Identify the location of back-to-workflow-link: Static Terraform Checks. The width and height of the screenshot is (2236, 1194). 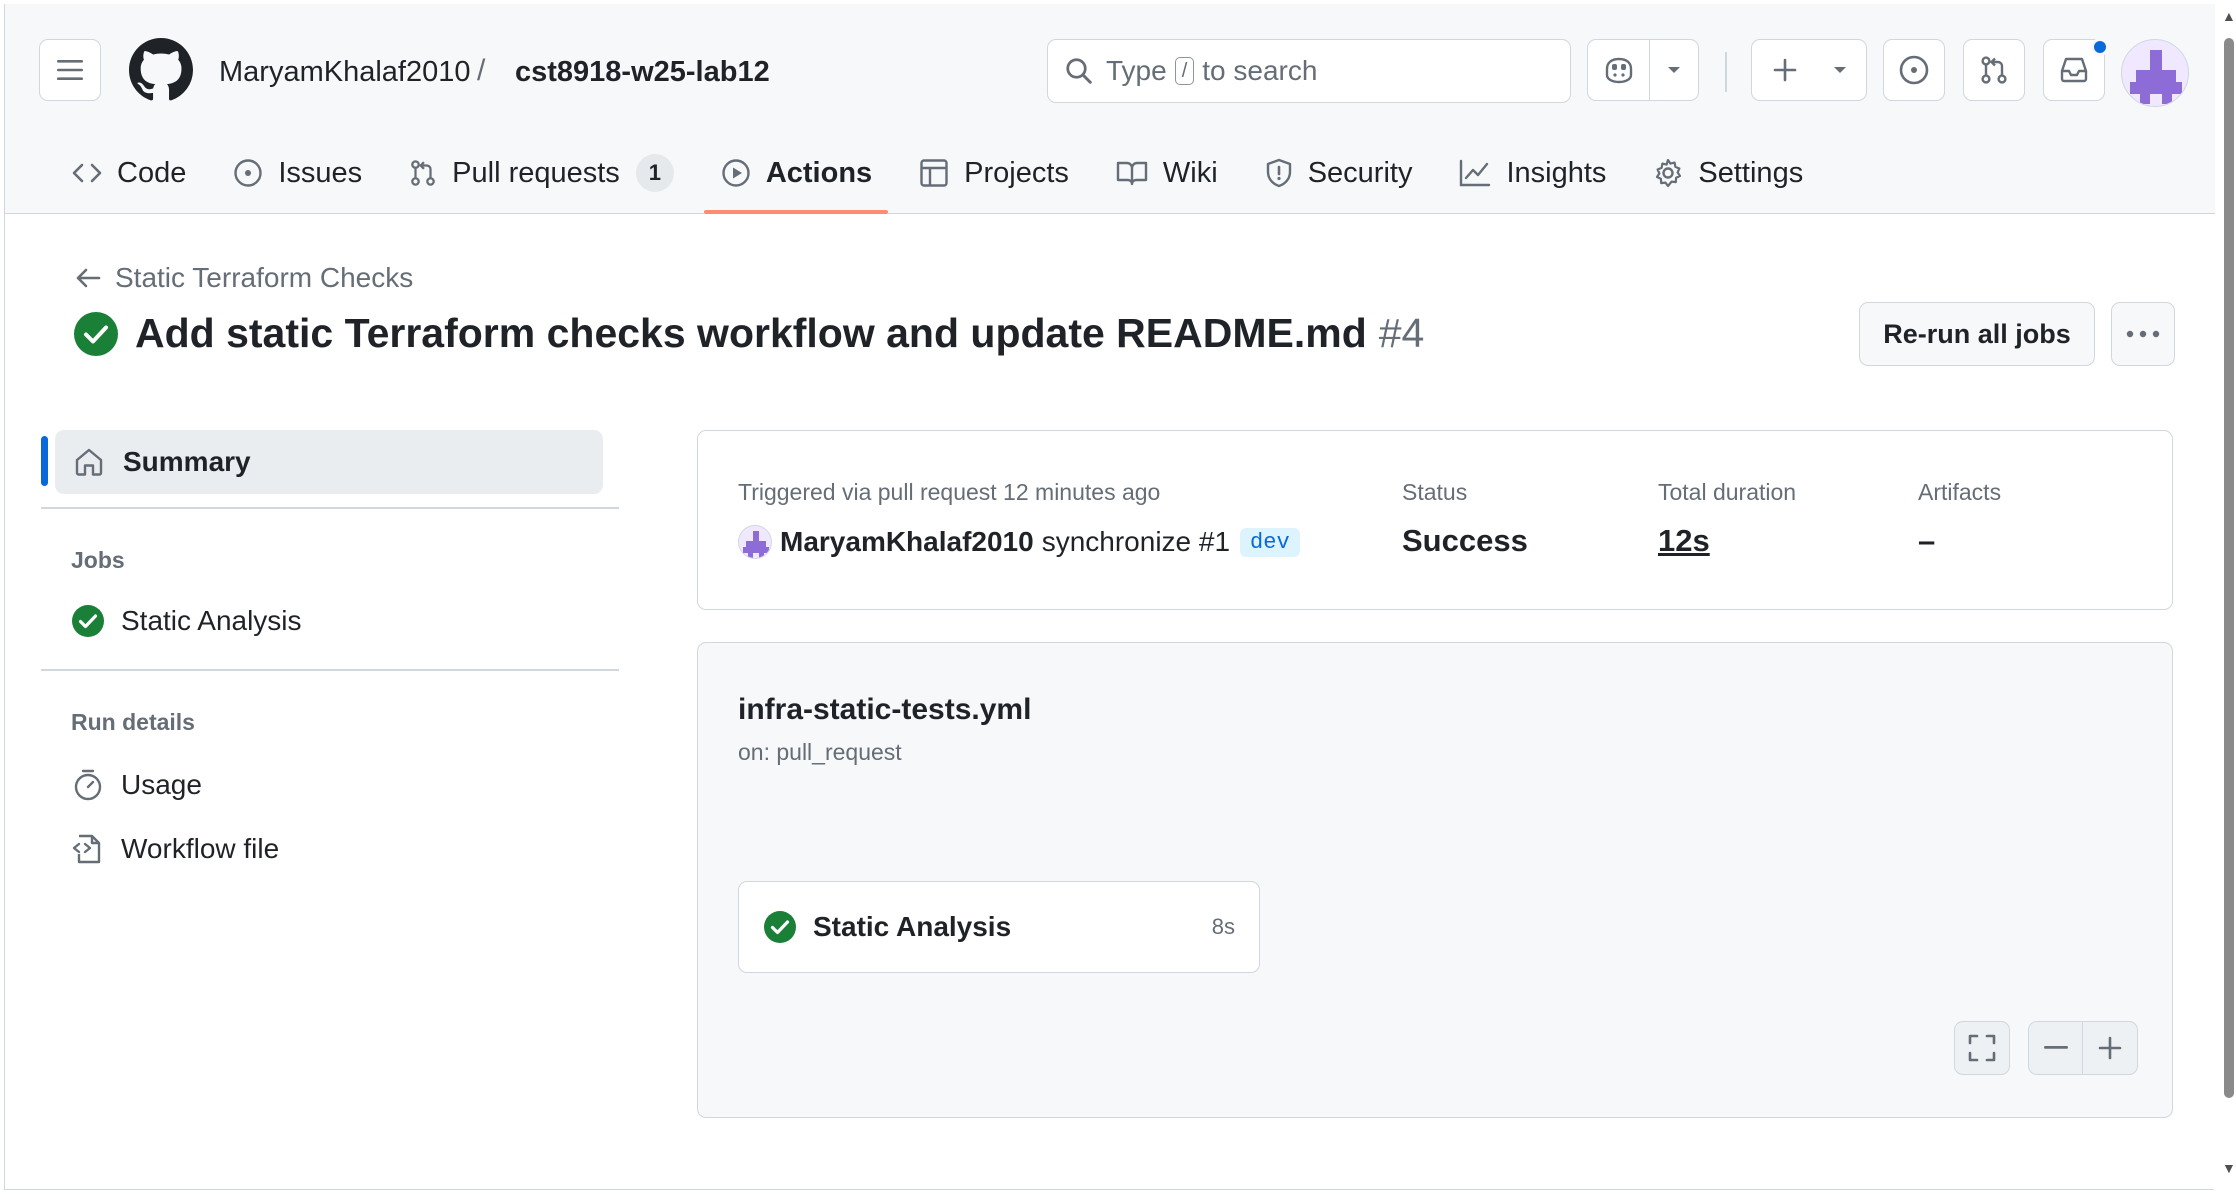
(244, 278).